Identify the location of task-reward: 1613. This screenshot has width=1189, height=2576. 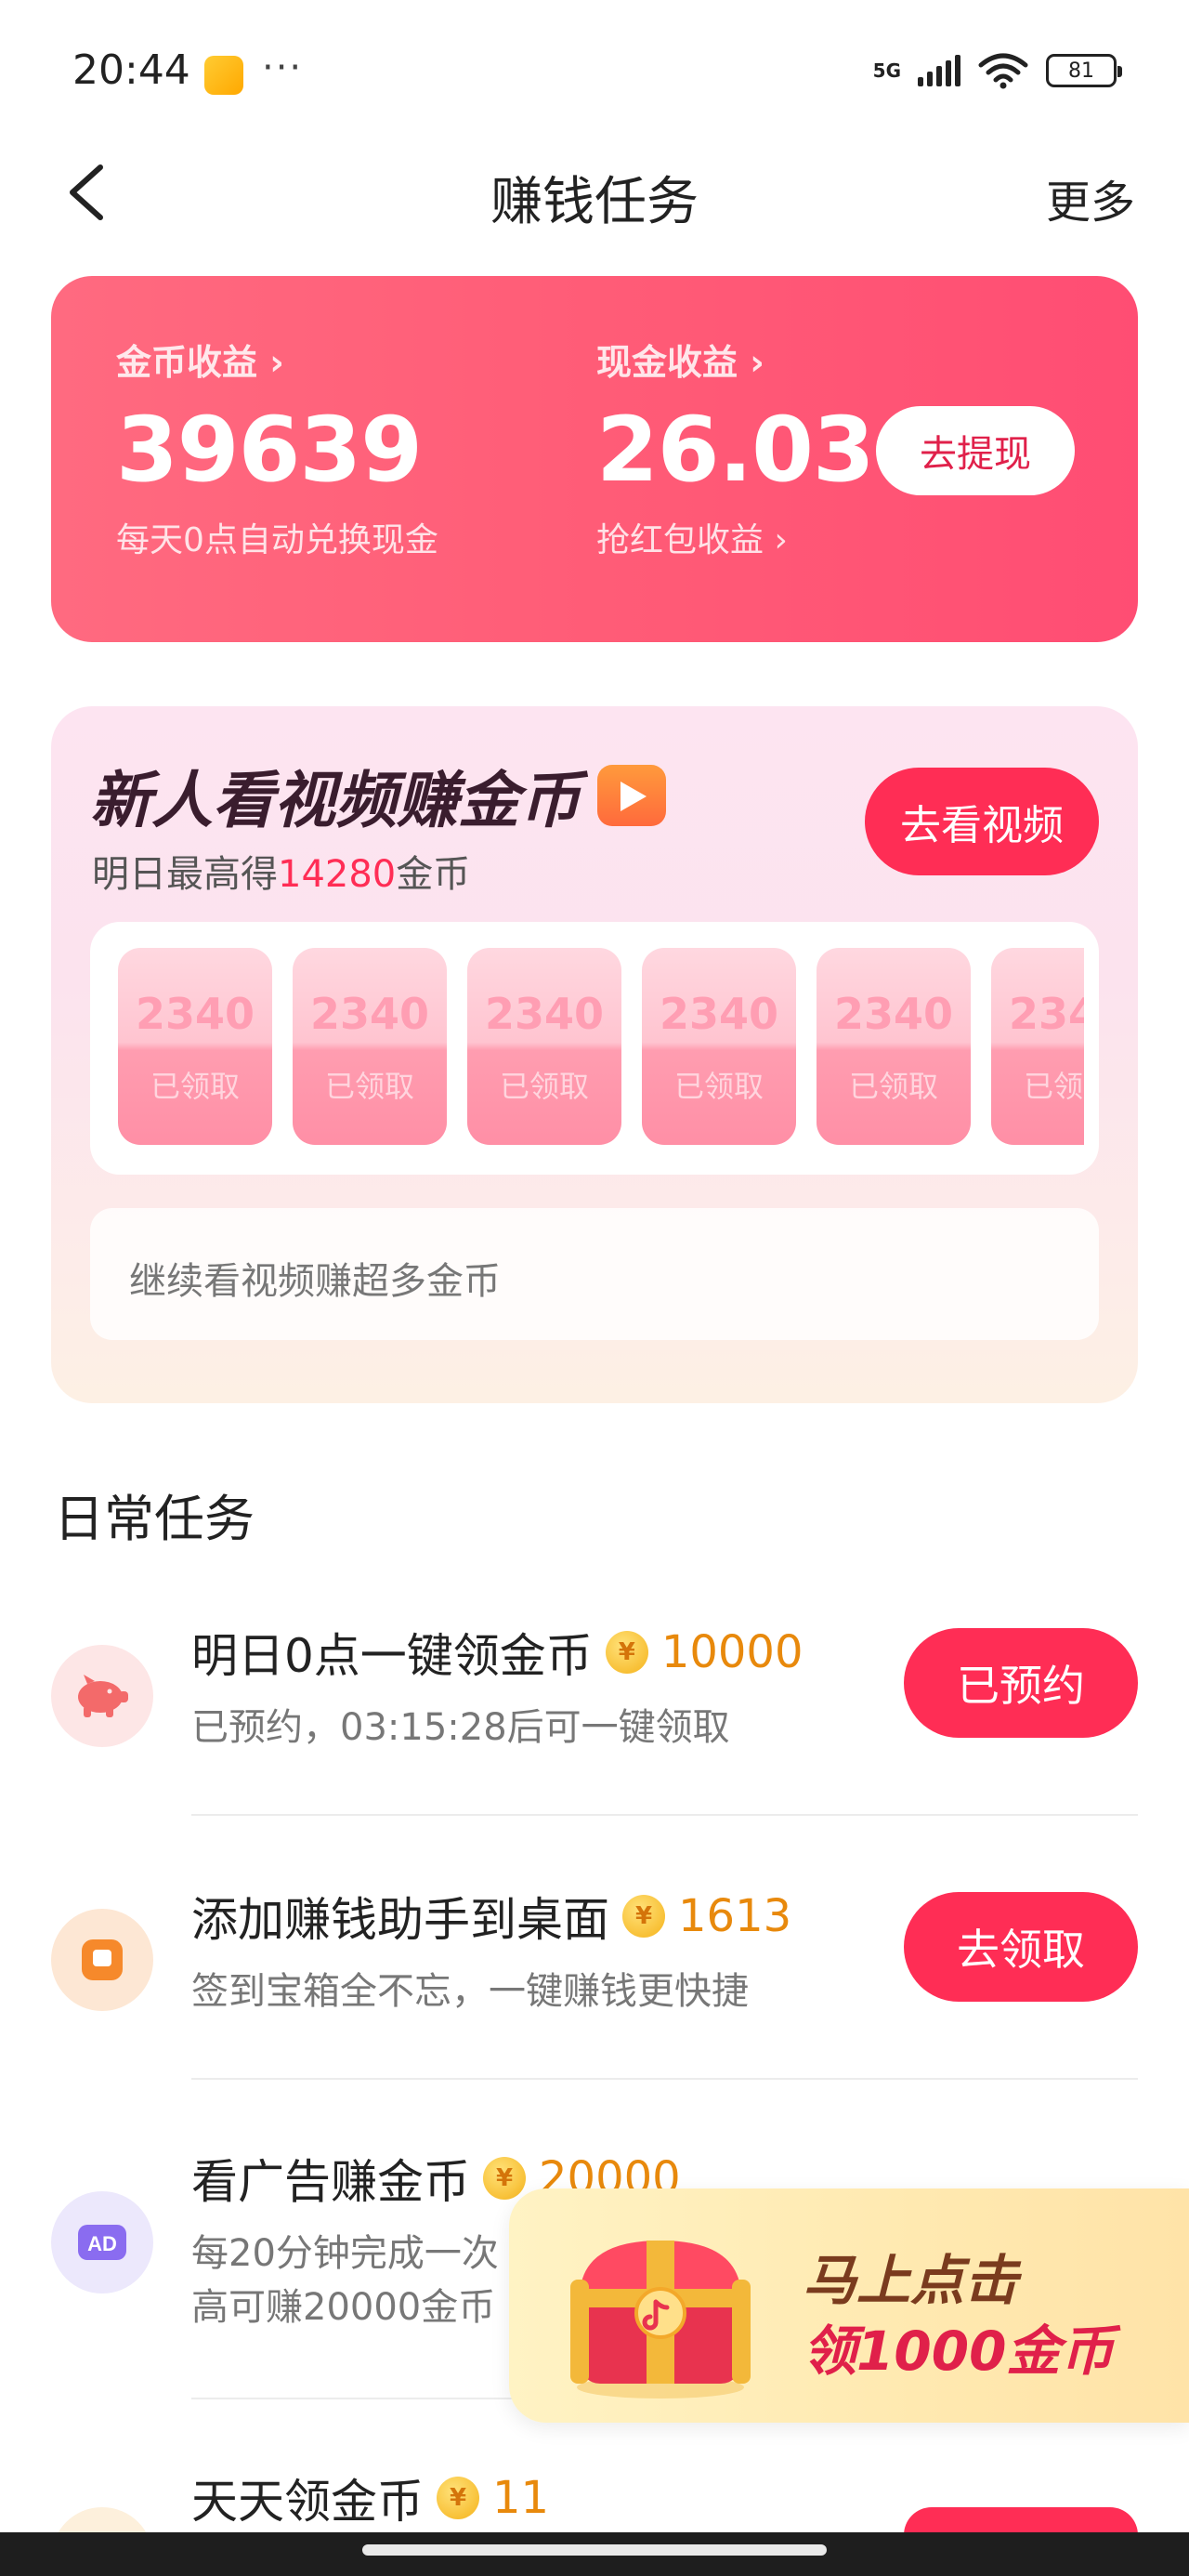
(735, 1916).